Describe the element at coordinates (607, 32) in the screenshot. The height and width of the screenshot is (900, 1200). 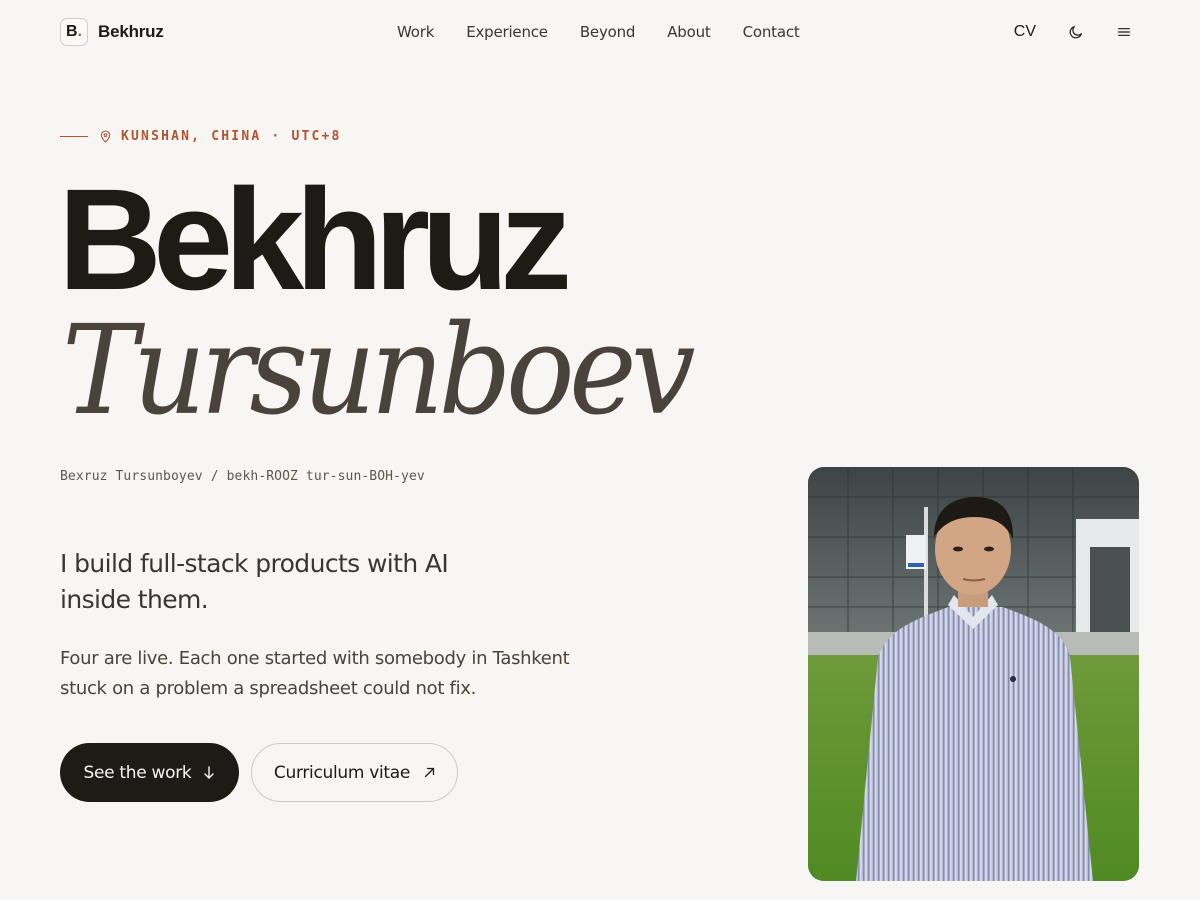
I see `nav-item-beyond: Beyond` at that location.